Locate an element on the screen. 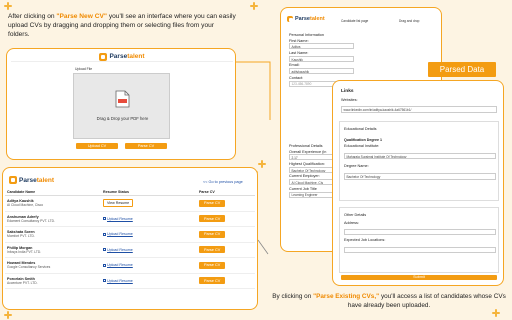 This screenshot has height=320, width=512. current-employer-label: Current Employer: is located at coordinates (304, 176).